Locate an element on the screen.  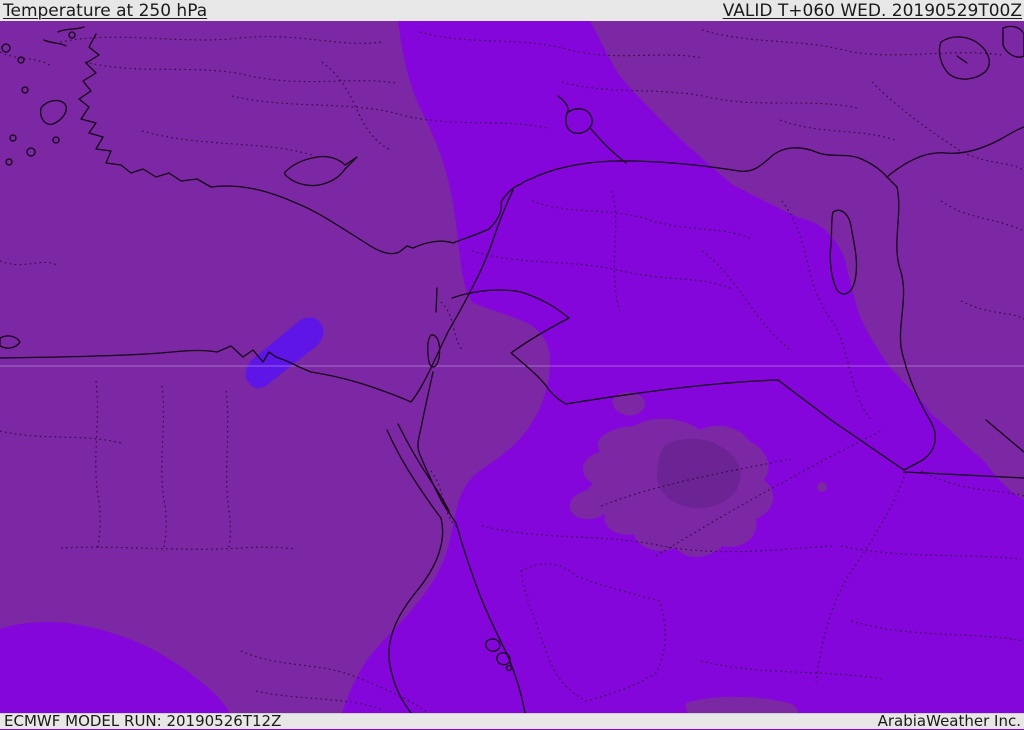
credit-label: ArabiaWeather Inc. is located at coordinates (949, 721).